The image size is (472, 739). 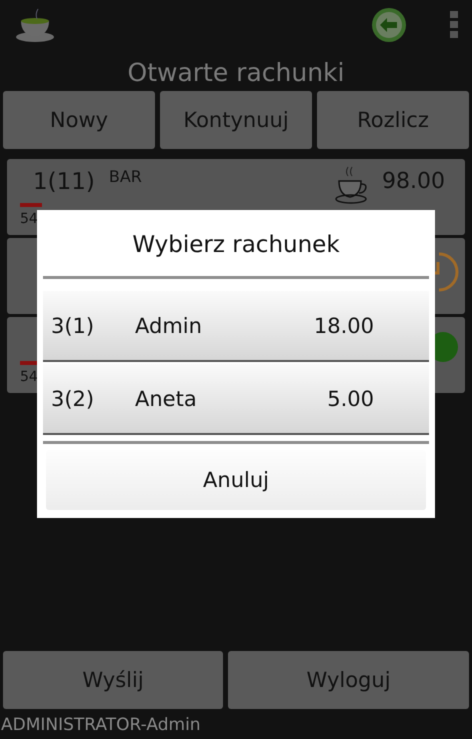 What do you see at coordinates (236, 326) in the screenshot?
I see `bill-option: 3(1) Admin 18.00` at bounding box center [236, 326].